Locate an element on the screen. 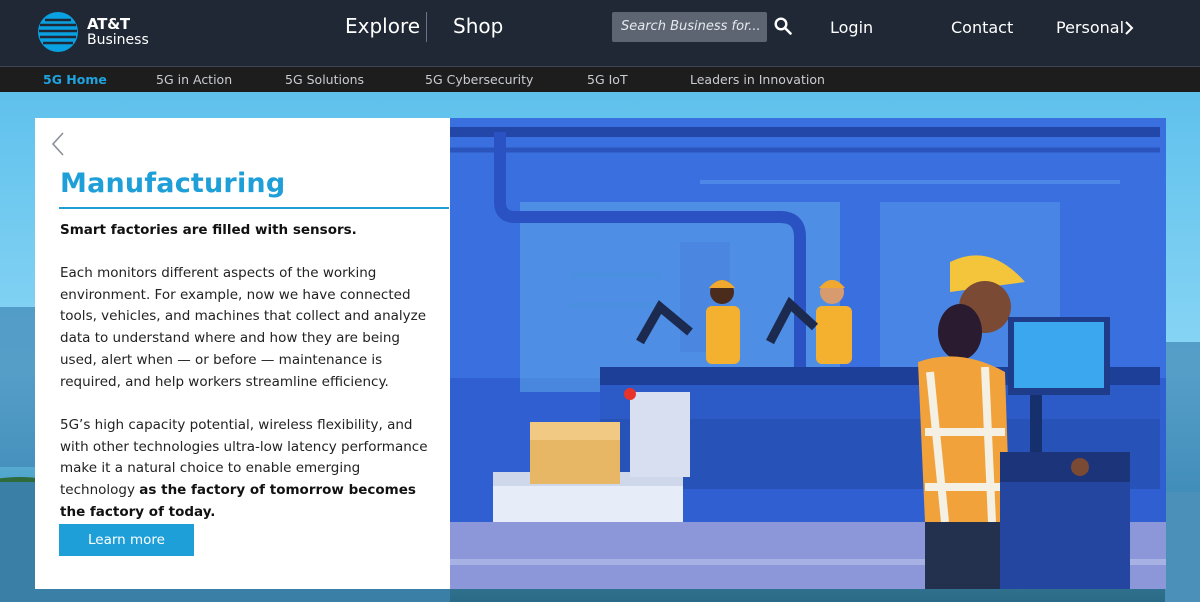 The height and width of the screenshot is (602, 1200). search-icon is located at coordinates (783, 26).